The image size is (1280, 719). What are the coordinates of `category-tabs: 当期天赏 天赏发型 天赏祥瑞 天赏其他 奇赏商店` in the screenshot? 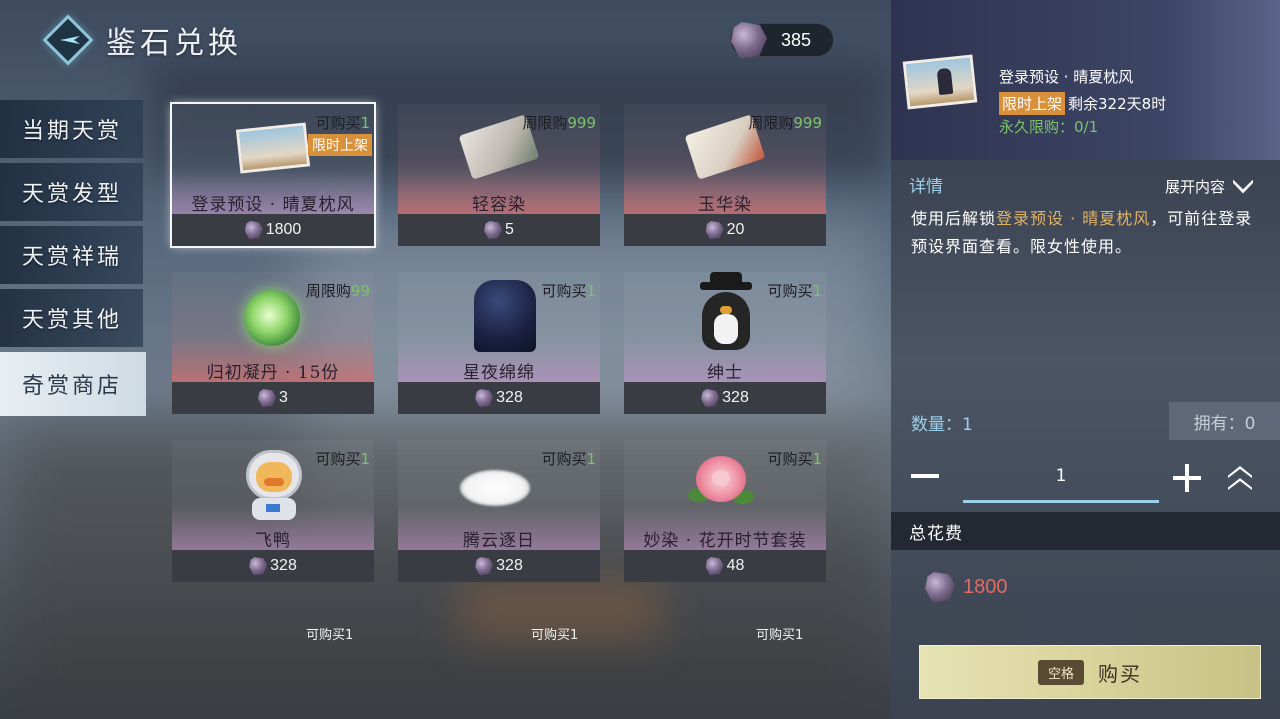 It's located at (75, 260).